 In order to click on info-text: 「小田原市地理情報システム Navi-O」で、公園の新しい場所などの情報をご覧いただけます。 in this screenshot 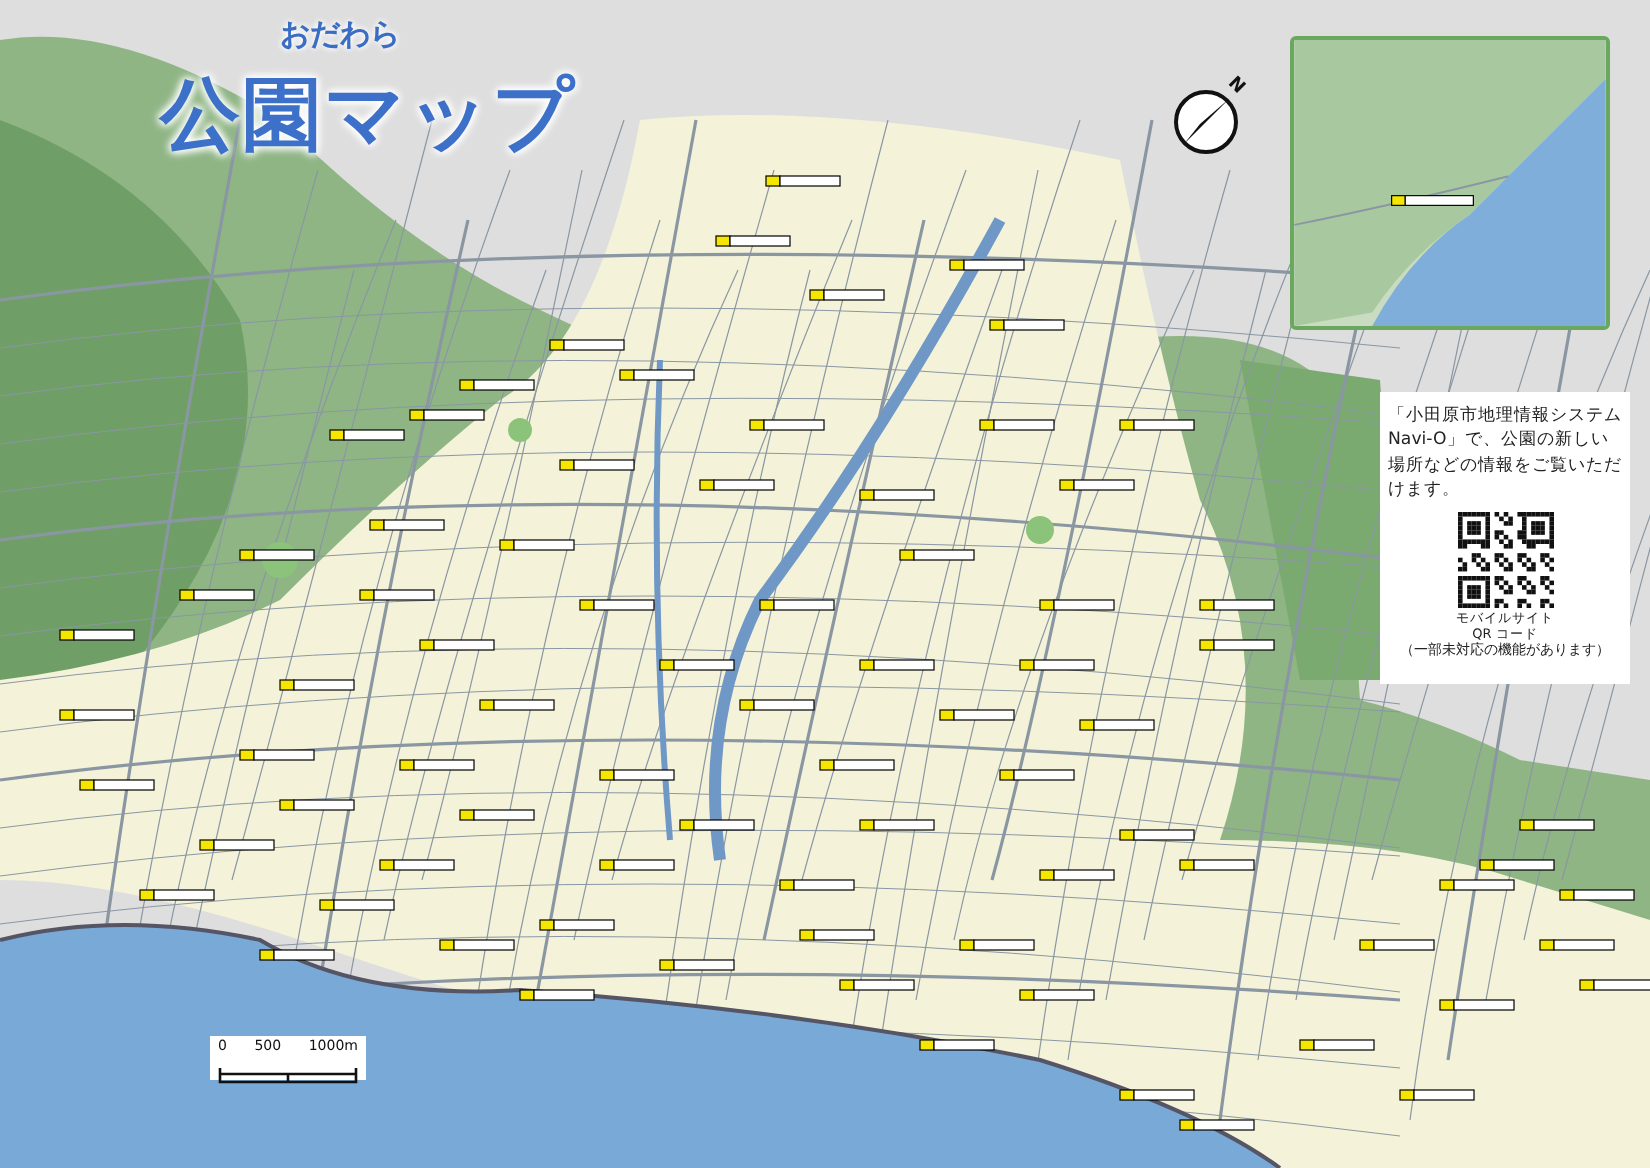, I will do `click(1505, 454)`.